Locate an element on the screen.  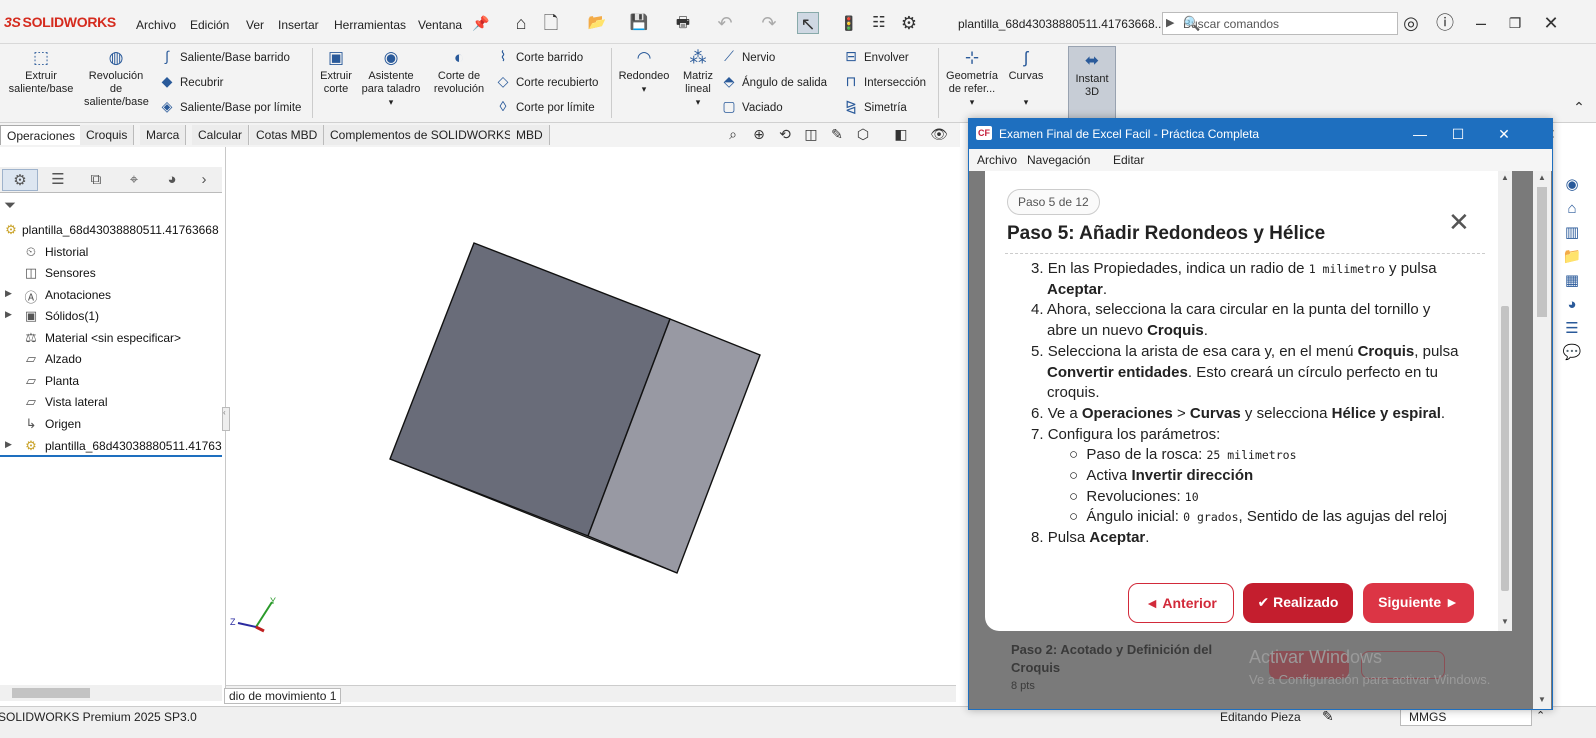
collapse-ribbon-icon: ⌃ is located at coordinates (1579, 107).